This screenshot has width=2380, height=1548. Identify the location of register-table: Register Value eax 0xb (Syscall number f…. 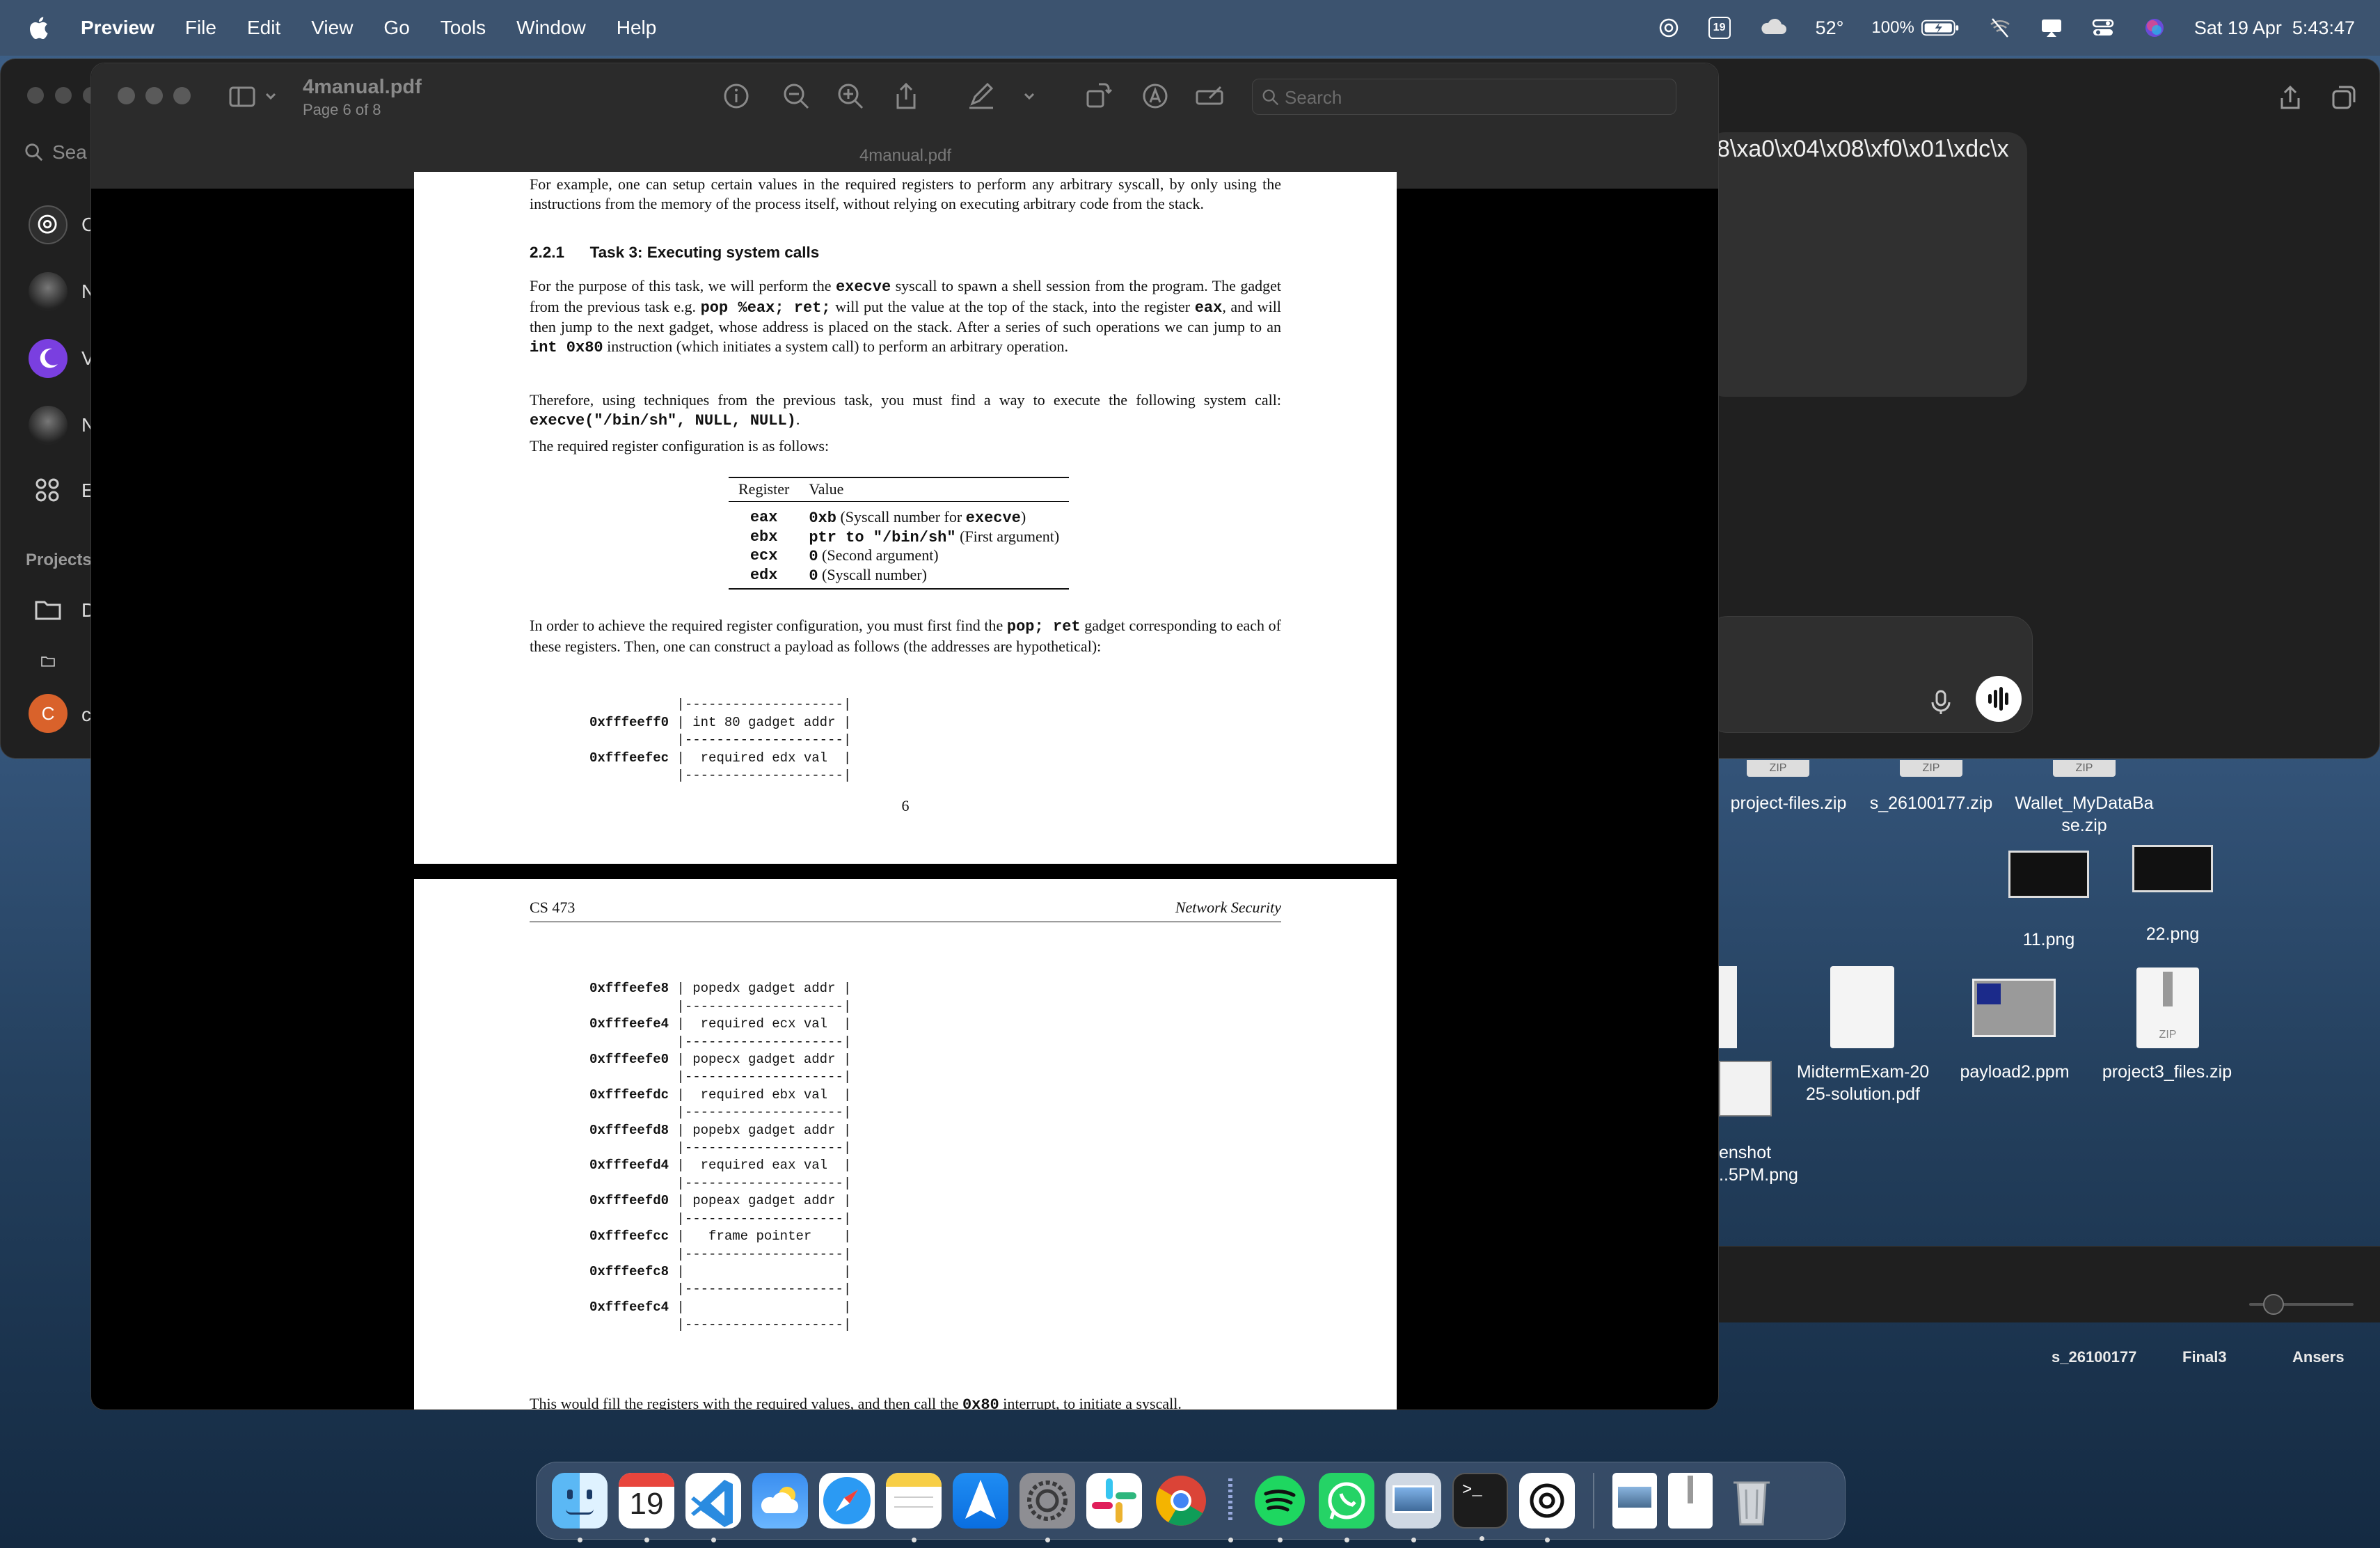
(899, 533).